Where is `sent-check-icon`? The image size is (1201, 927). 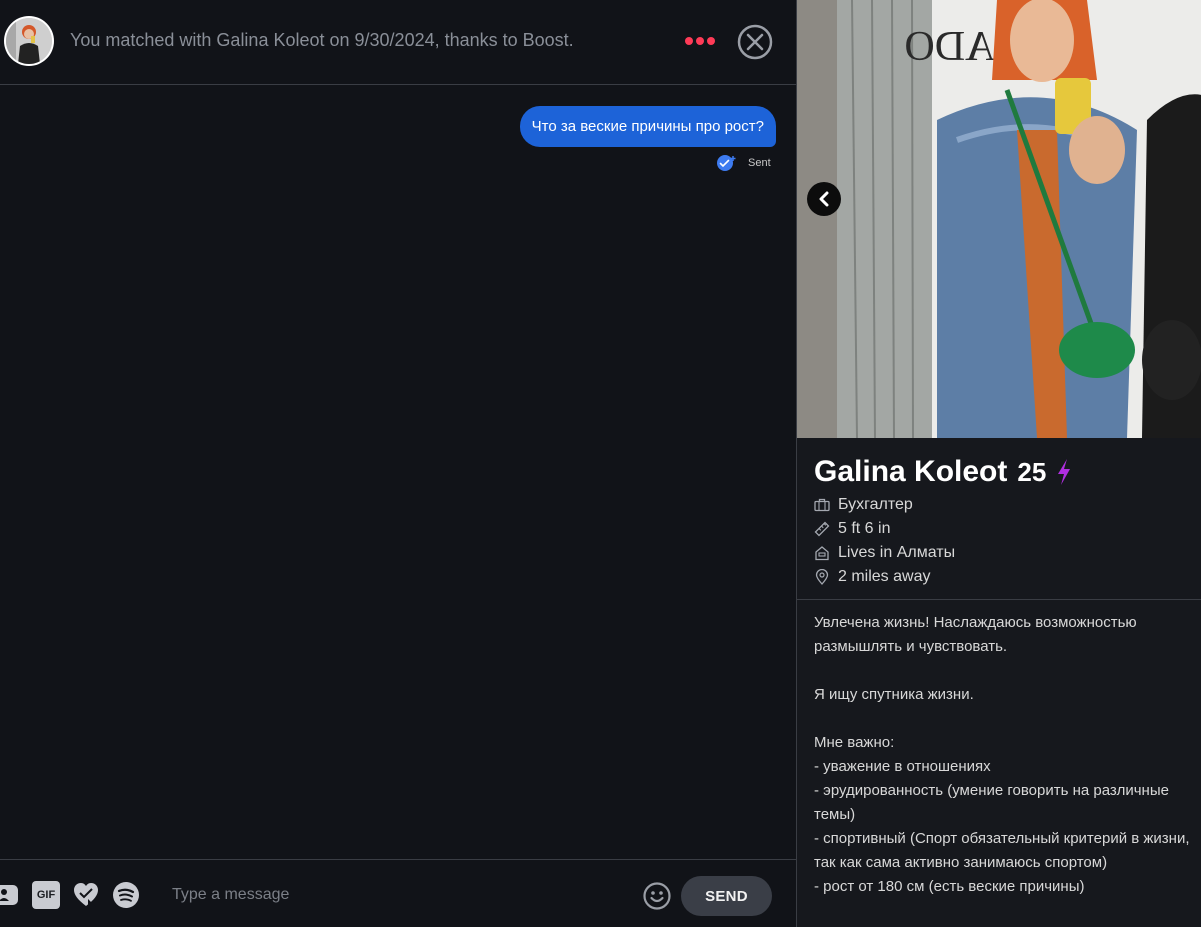
sent-check-icon is located at coordinates (726, 163).